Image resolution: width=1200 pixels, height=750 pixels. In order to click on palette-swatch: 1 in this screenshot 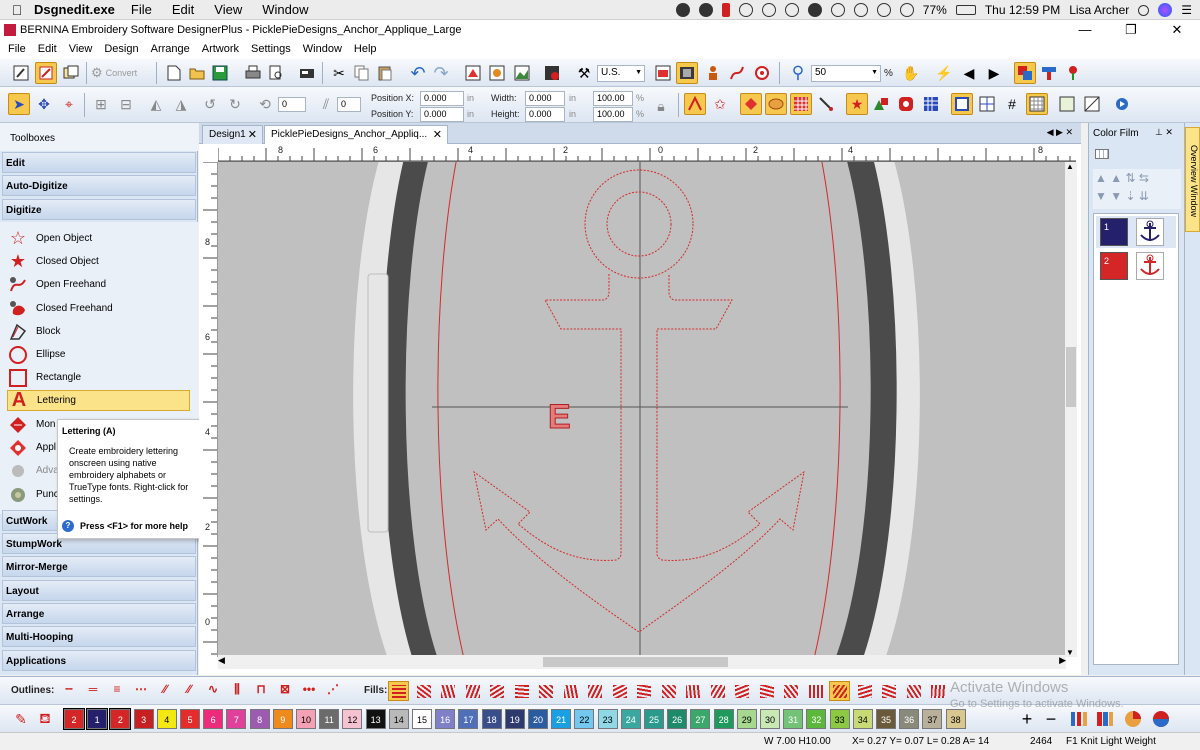, I will do `click(97, 719)`.